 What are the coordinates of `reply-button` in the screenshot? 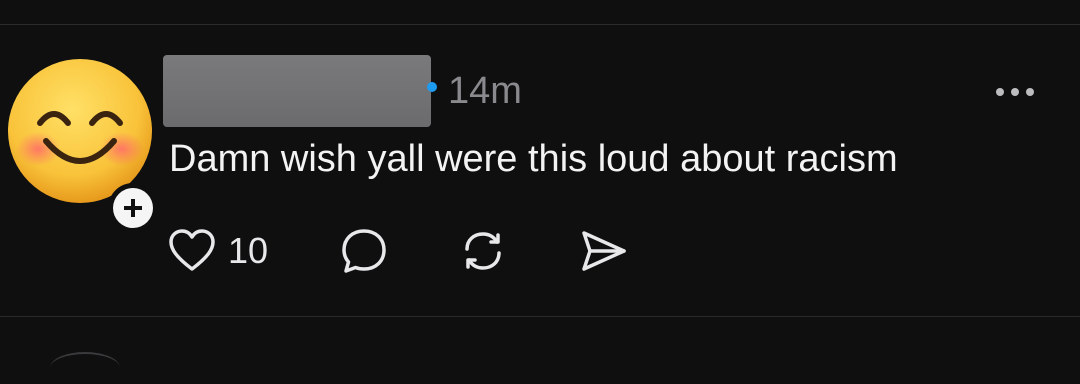 It's located at (364, 251).